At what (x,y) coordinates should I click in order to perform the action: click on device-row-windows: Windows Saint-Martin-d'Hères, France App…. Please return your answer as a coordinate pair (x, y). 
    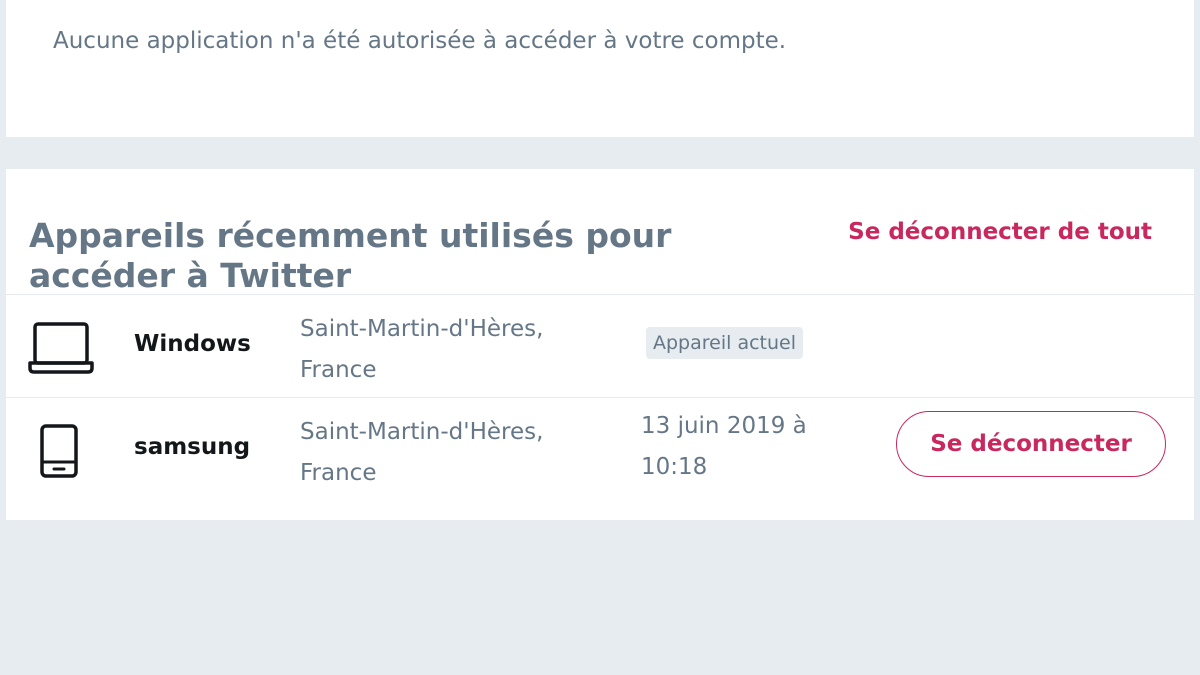
    Looking at the image, I should click on (600, 346).